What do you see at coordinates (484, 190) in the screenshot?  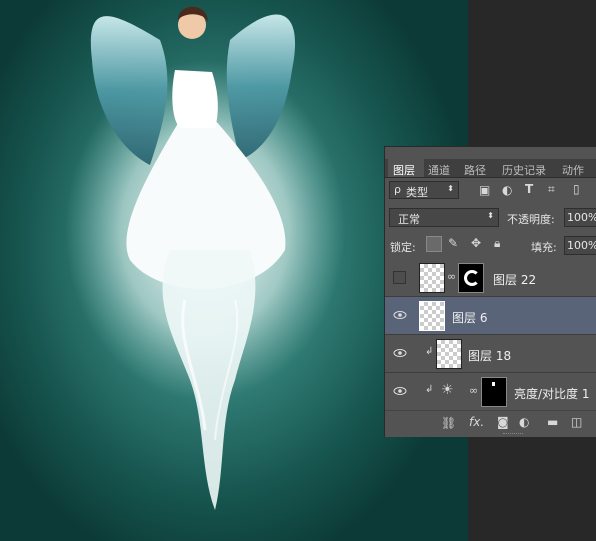 I see `filter-pixel-icon: ▣` at bounding box center [484, 190].